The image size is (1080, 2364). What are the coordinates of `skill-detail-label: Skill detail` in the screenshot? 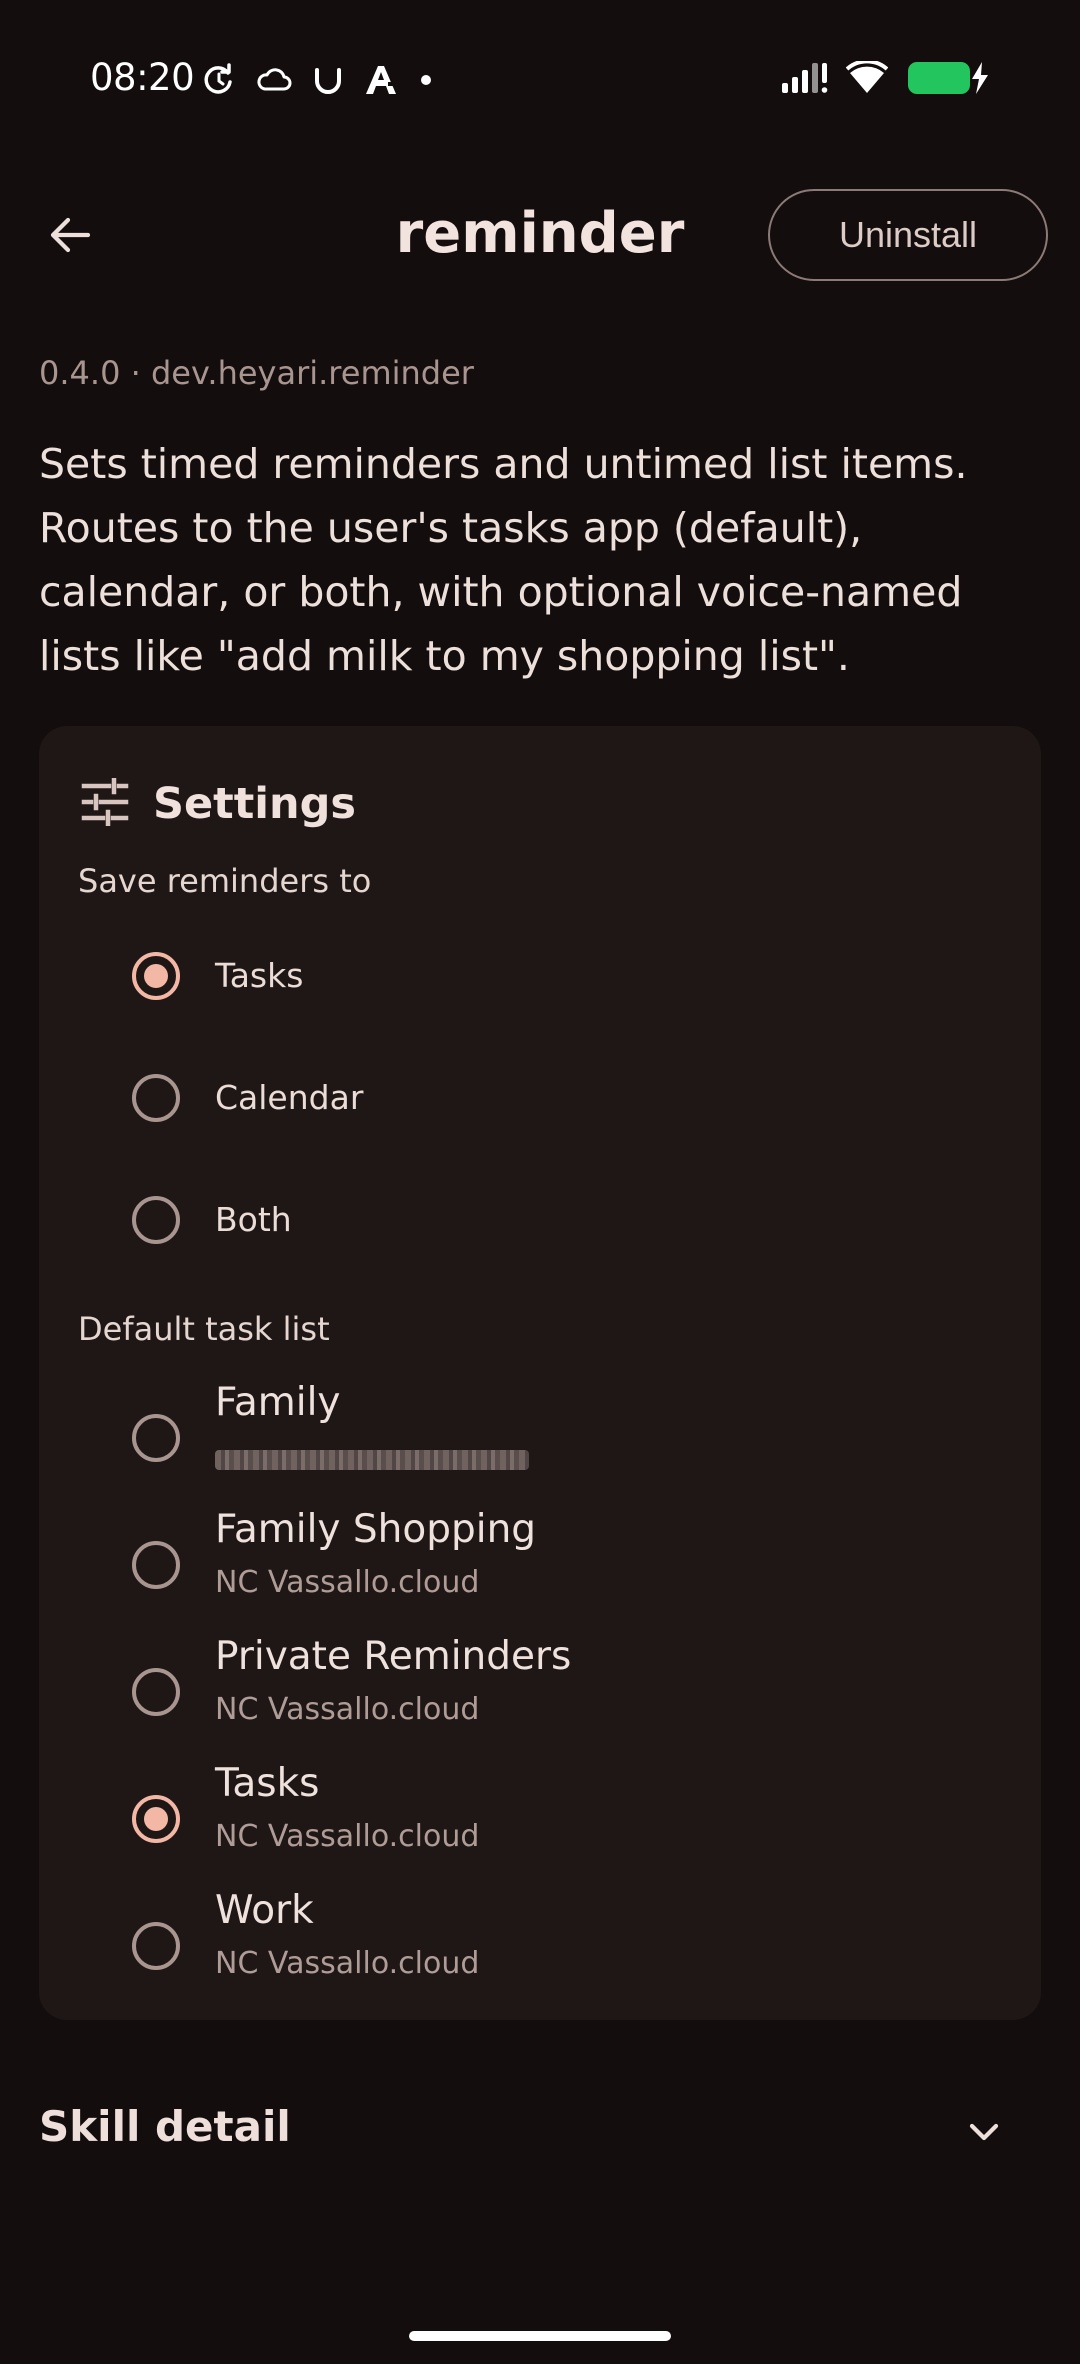 It's located at (165, 2126).